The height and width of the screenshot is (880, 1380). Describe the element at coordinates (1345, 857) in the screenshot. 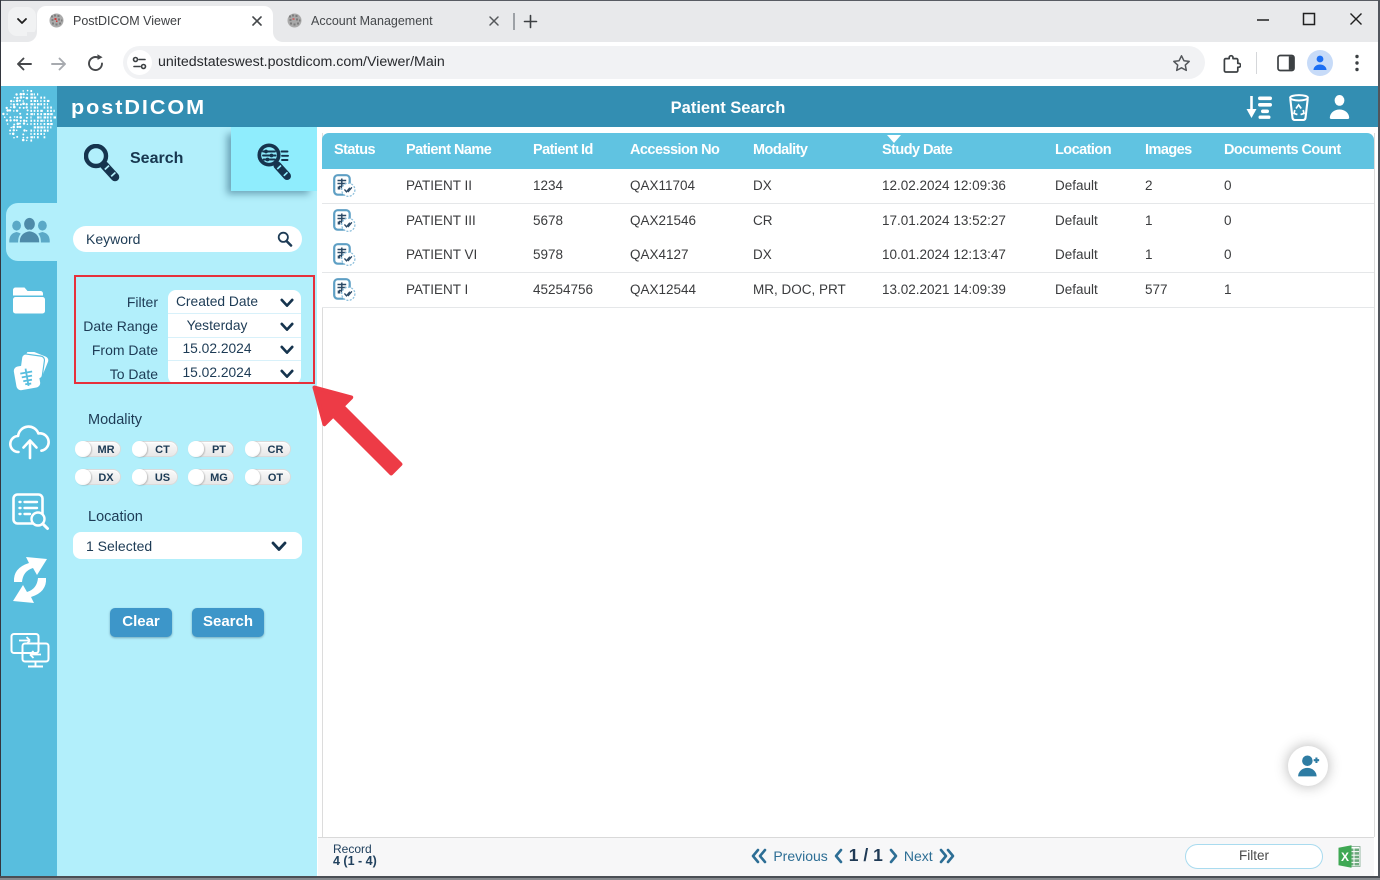

I see `svg-text: X` at that location.